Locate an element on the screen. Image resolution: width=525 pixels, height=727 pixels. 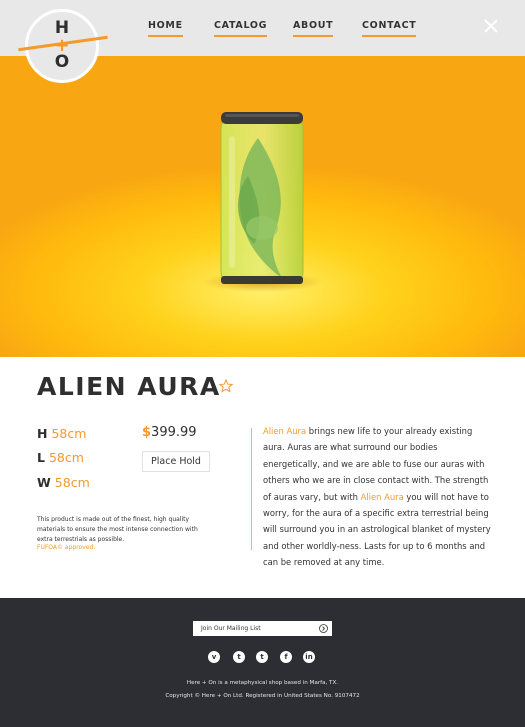
arrow-right-icon is located at coordinates (323, 628).